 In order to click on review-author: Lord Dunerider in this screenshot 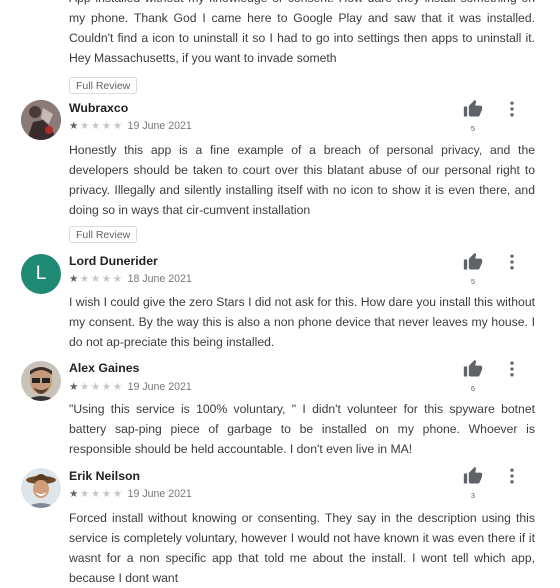, I will do `click(113, 261)`.